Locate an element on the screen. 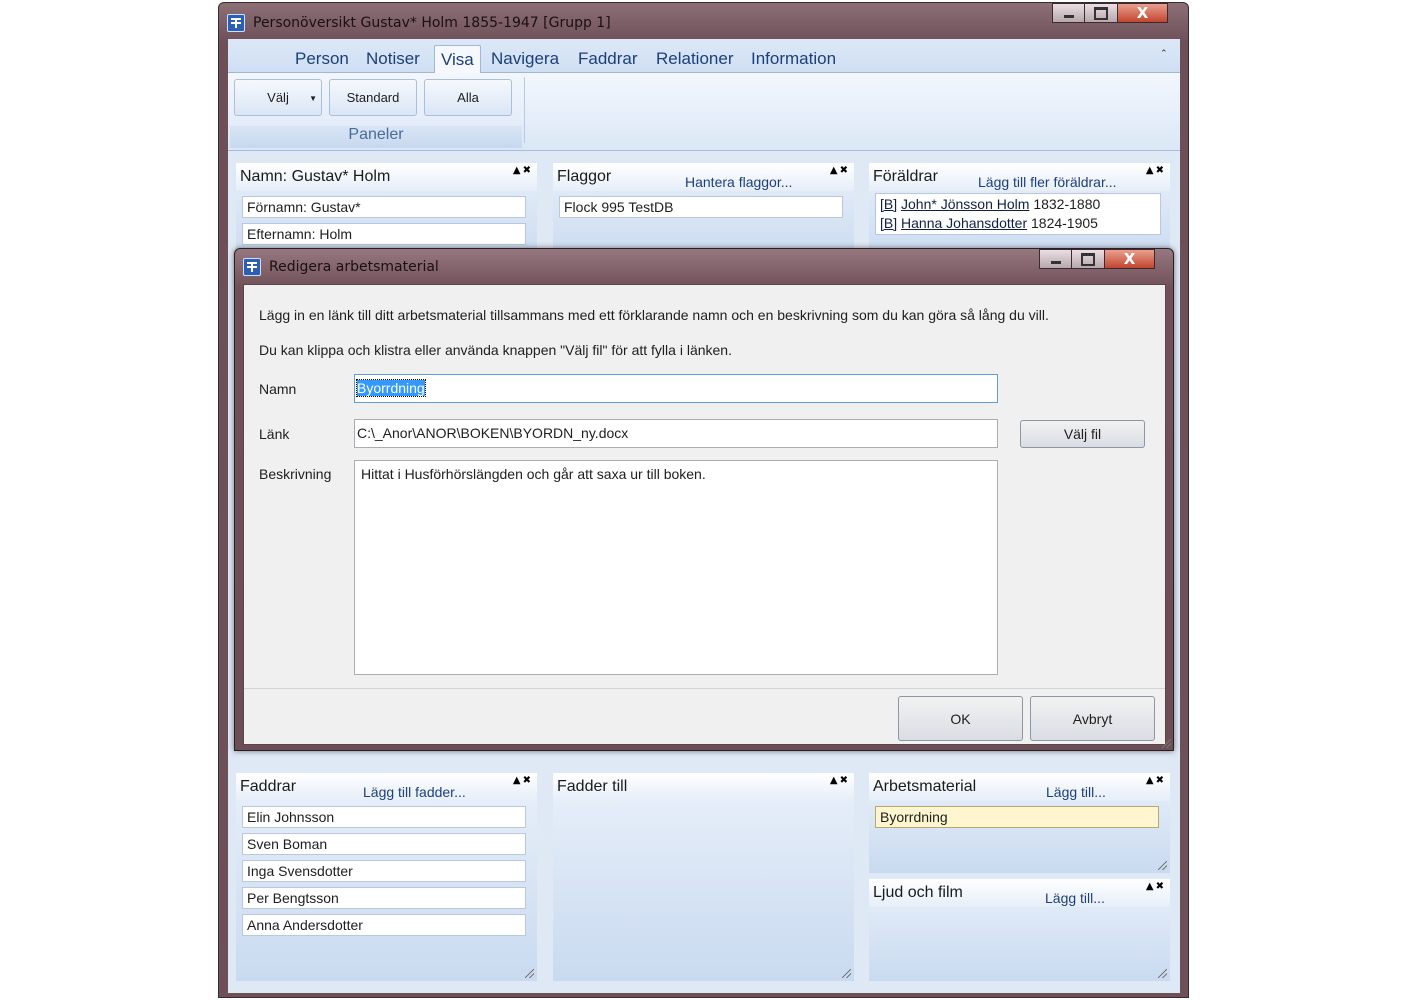  valj-dropdown-button: Välj ▼ is located at coordinates (278, 97).